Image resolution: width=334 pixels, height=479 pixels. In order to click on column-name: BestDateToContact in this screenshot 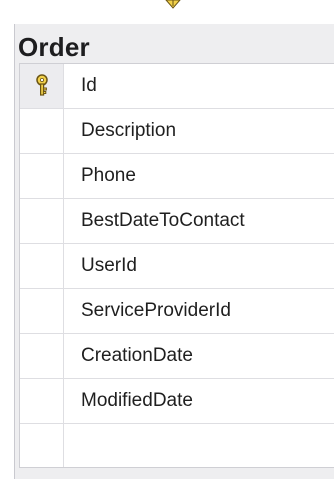, I will do `click(163, 220)`.